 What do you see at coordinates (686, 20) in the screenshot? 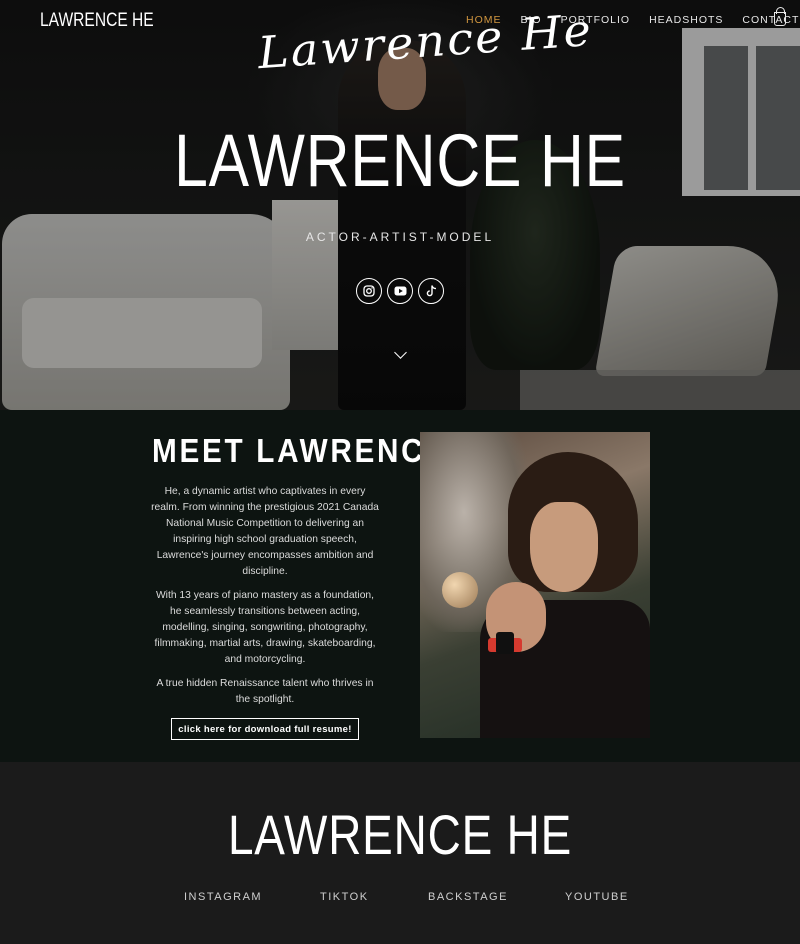
I see `nav-item-headshots: HEADSHOTS` at bounding box center [686, 20].